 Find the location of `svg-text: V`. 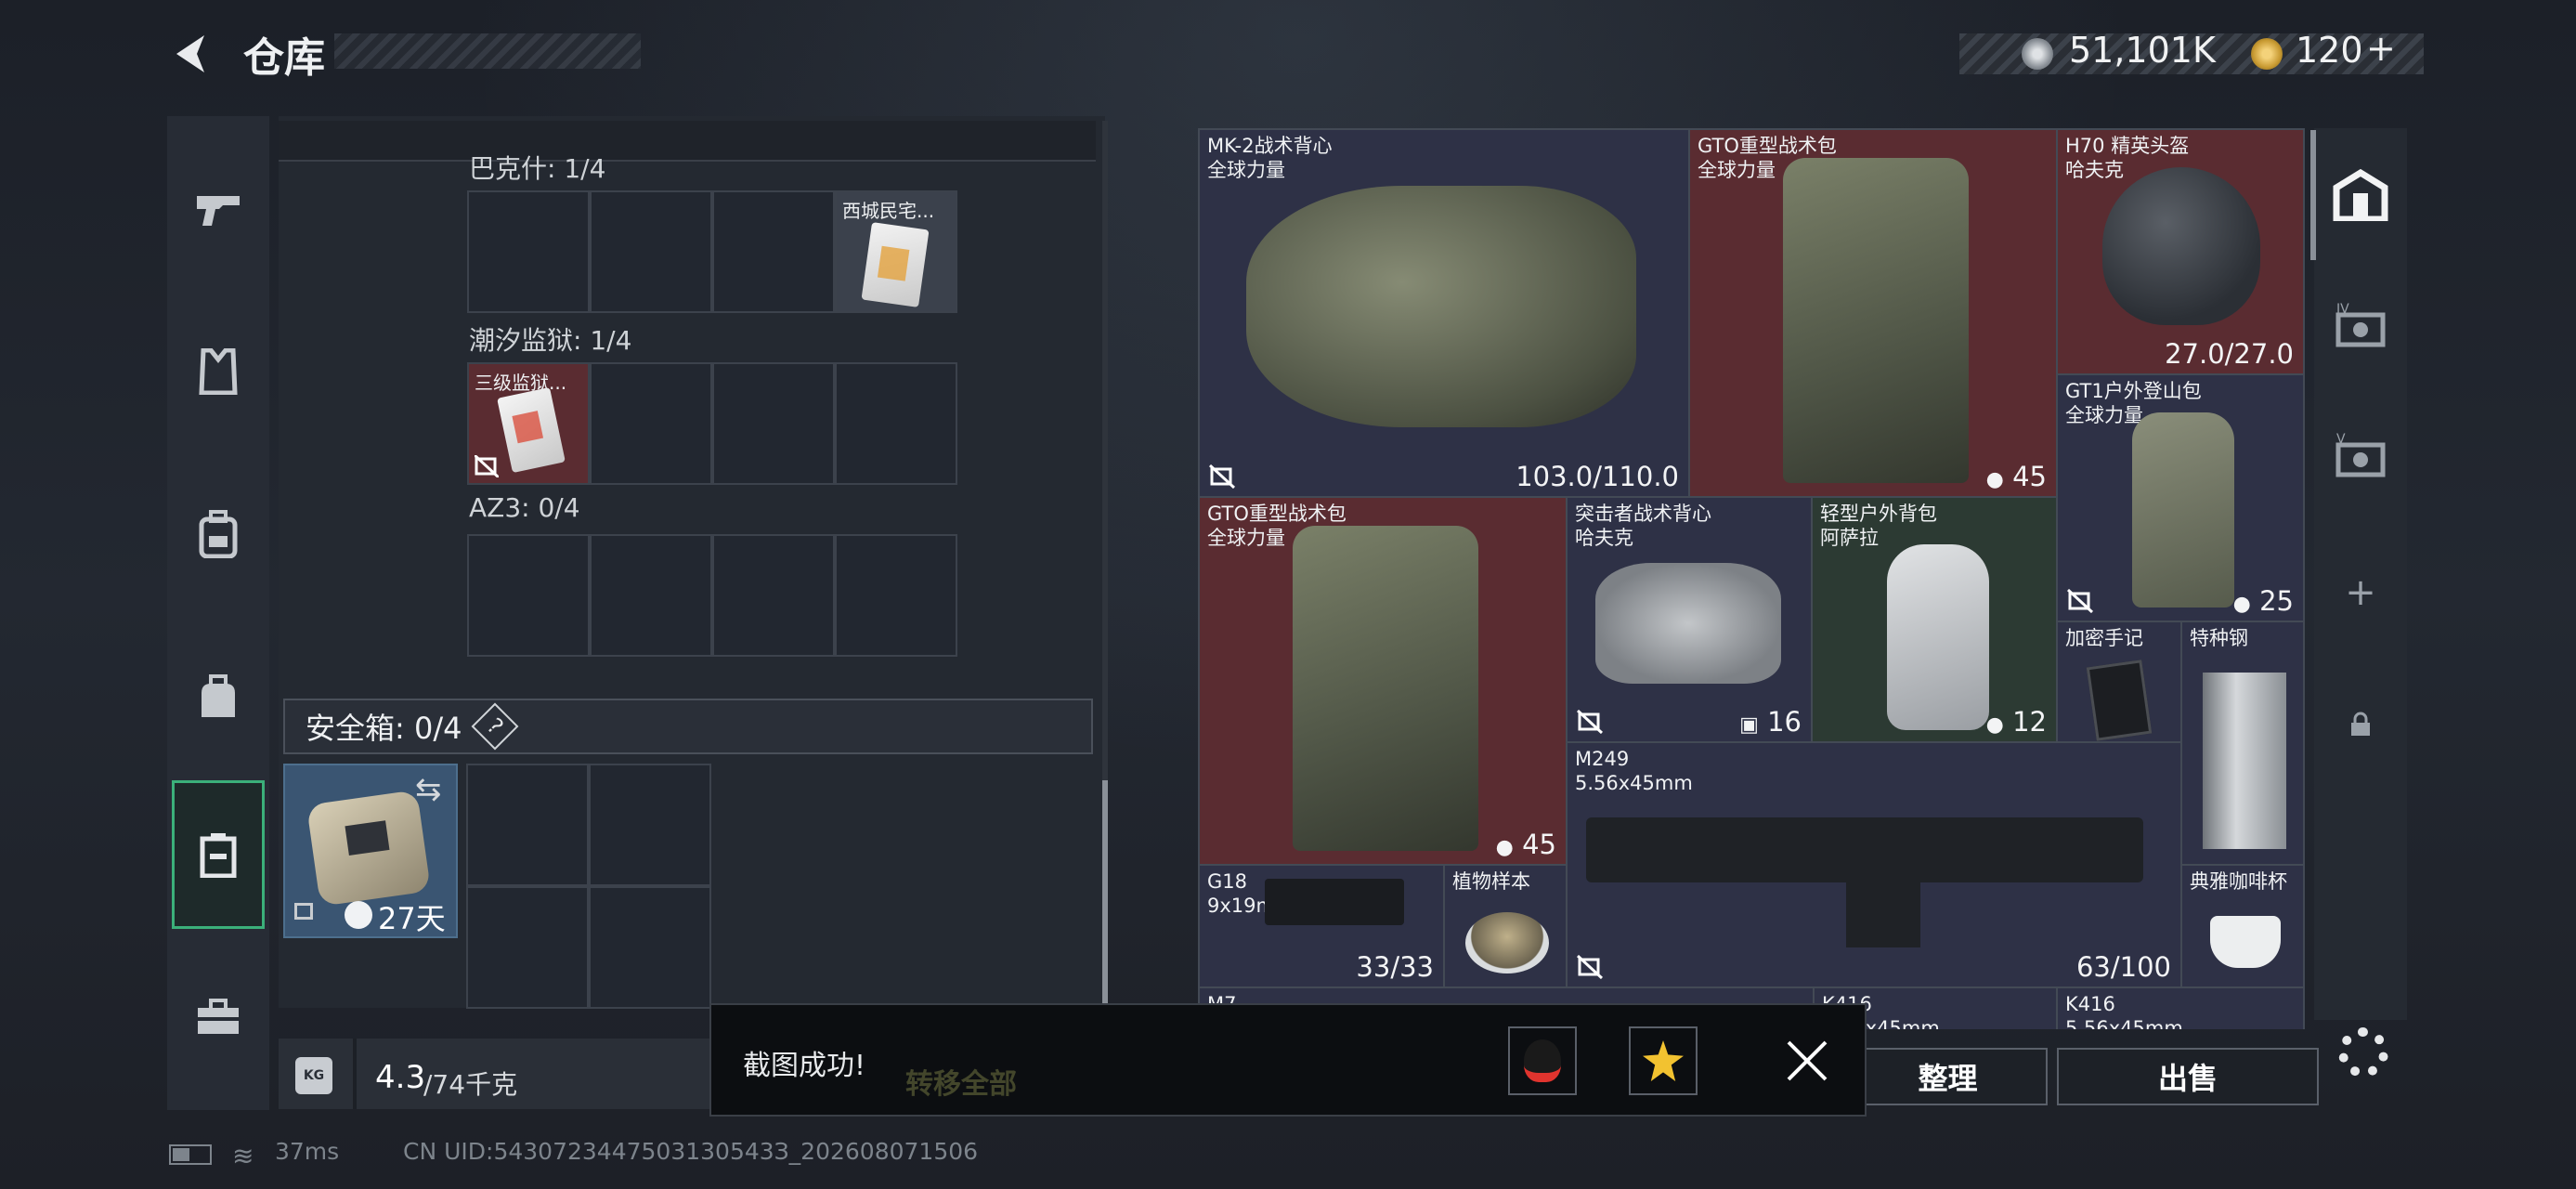

svg-text: V is located at coordinates (2341, 439).